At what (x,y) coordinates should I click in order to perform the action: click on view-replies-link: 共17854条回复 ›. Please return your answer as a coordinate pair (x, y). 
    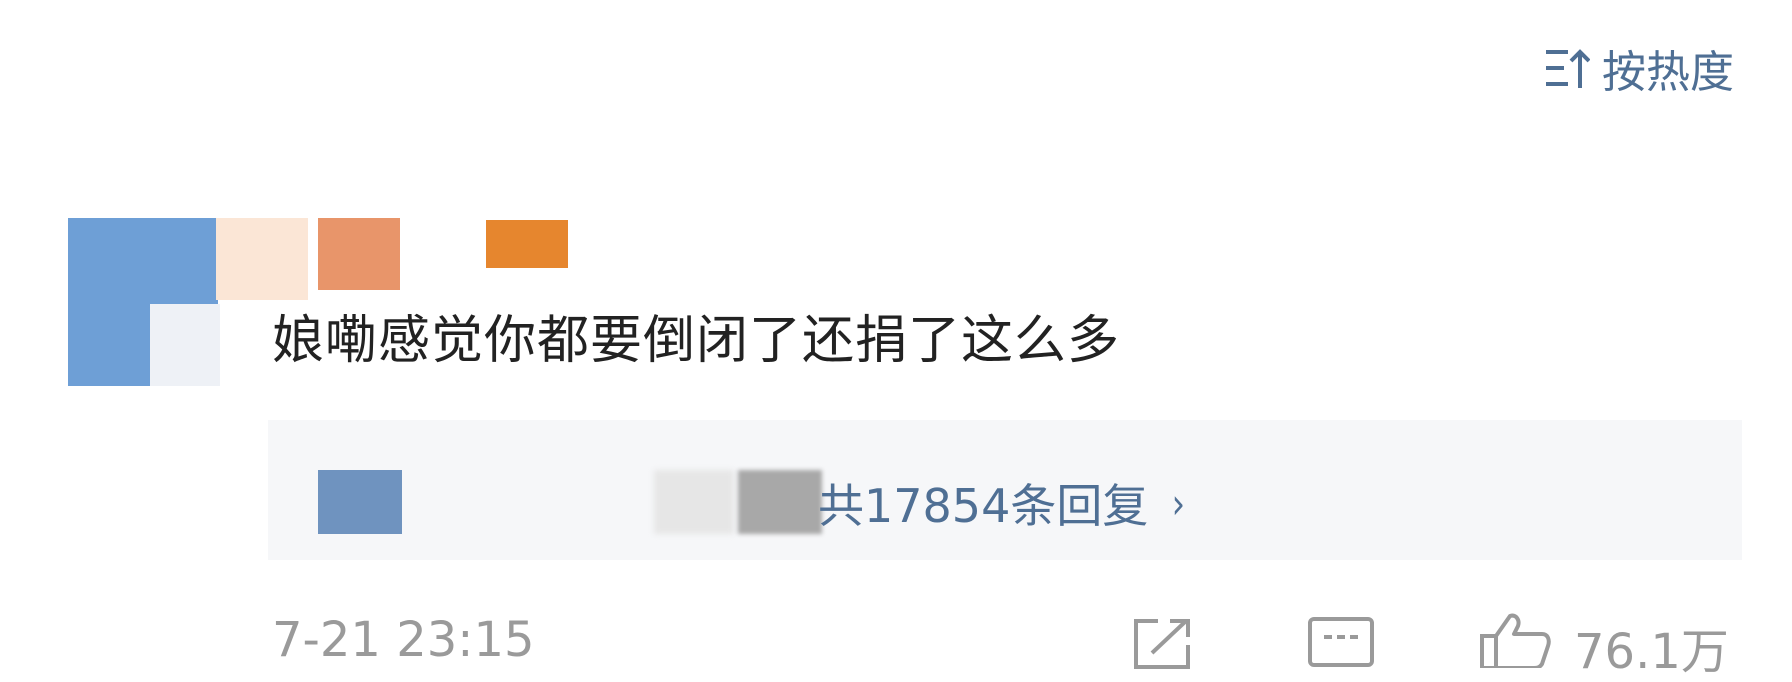
    Looking at the image, I should click on (1002, 503).